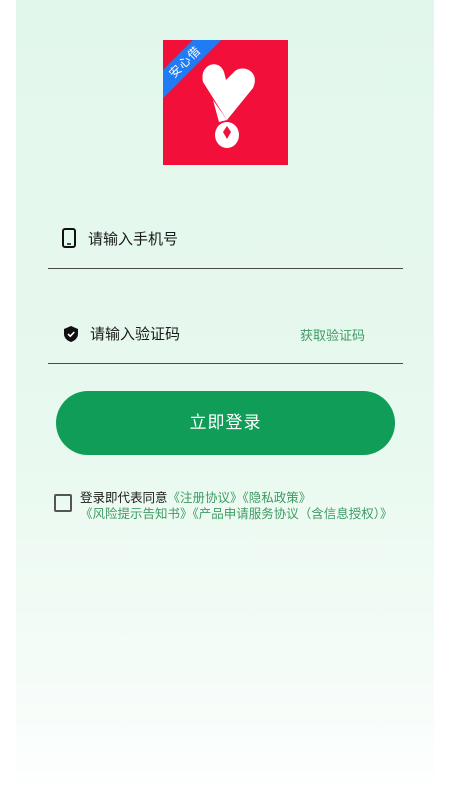 The width and height of the screenshot is (450, 800). What do you see at coordinates (205, 497) in the screenshot?
I see `link-registration-agreement: 《注册协议》` at bounding box center [205, 497].